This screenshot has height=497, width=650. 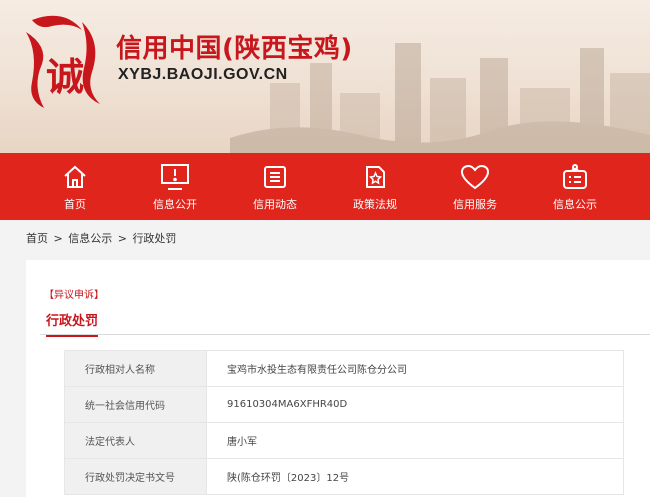 What do you see at coordinates (345, 334) in the screenshot?
I see `section-divider` at bounding box center [345, 334].